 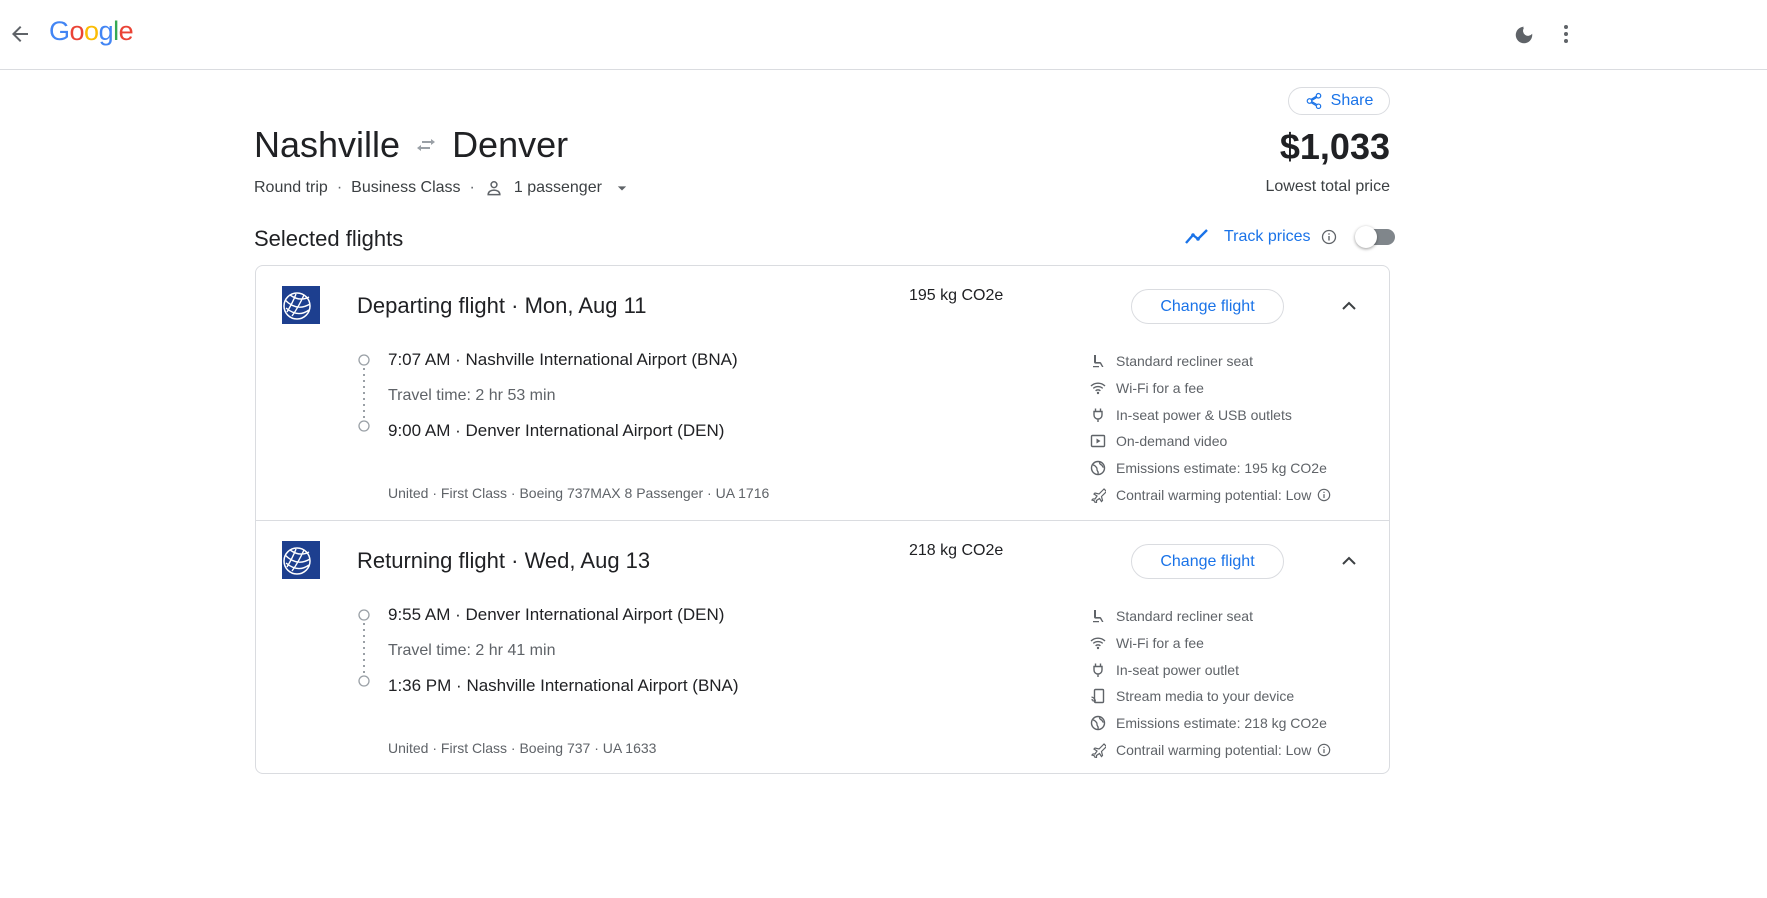 I want to click on amenity-item: Emissions estimate: 218 kg CO2e, so click(x=1210, y=723).